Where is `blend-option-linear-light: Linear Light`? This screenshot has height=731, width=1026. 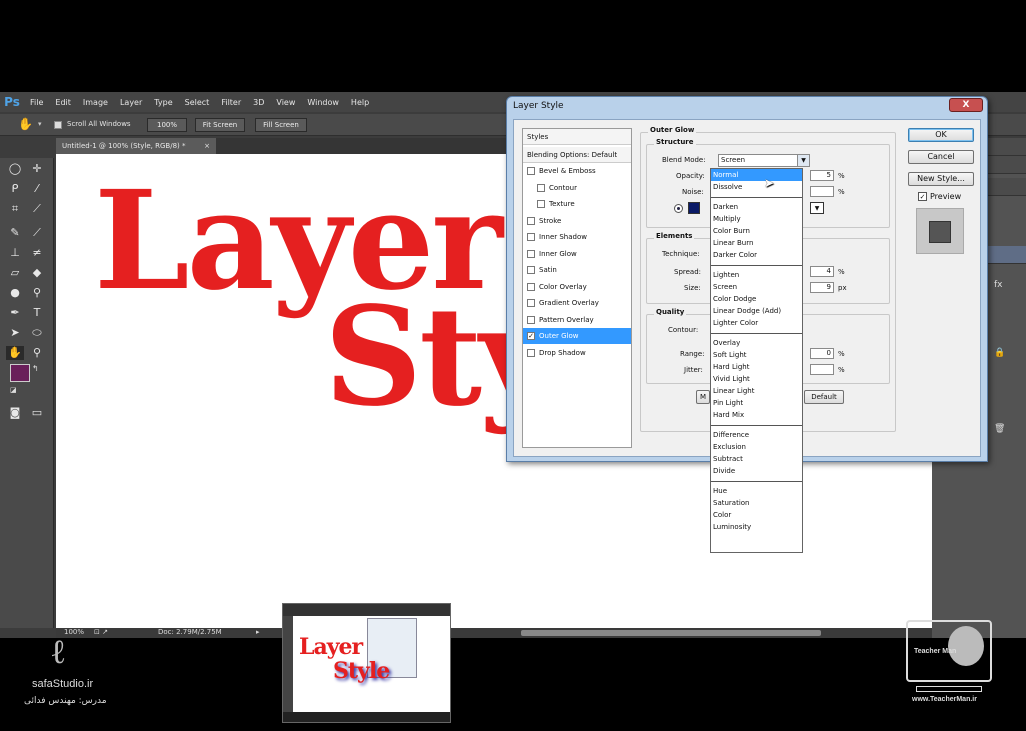
blend-option-linear-light: Linear Light is located at coordinates (756, 391).